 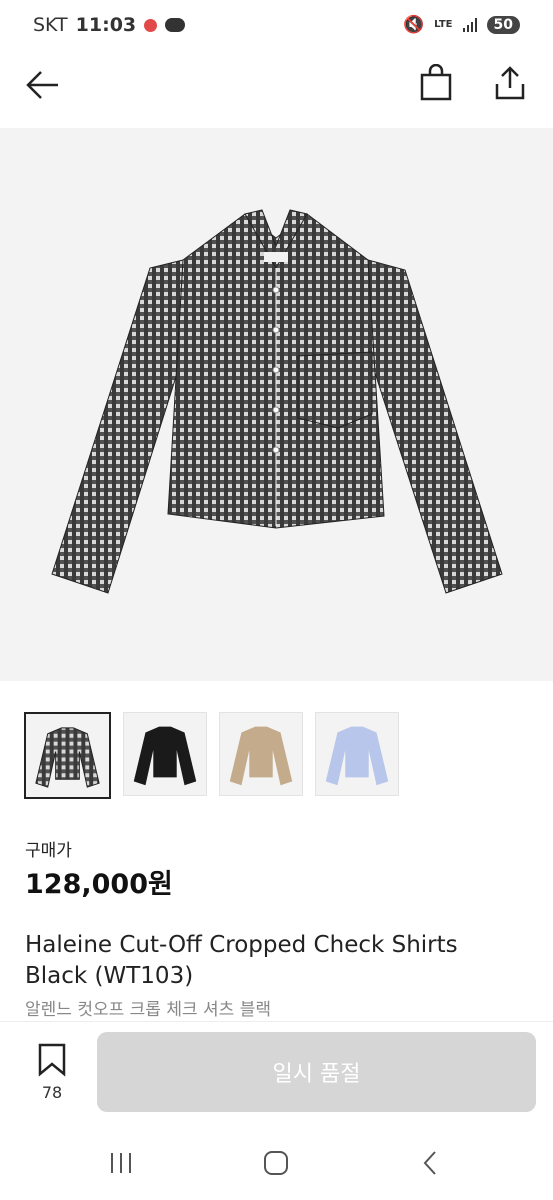 I want to click on nav-back-icon, so click(x=431, y=1163).